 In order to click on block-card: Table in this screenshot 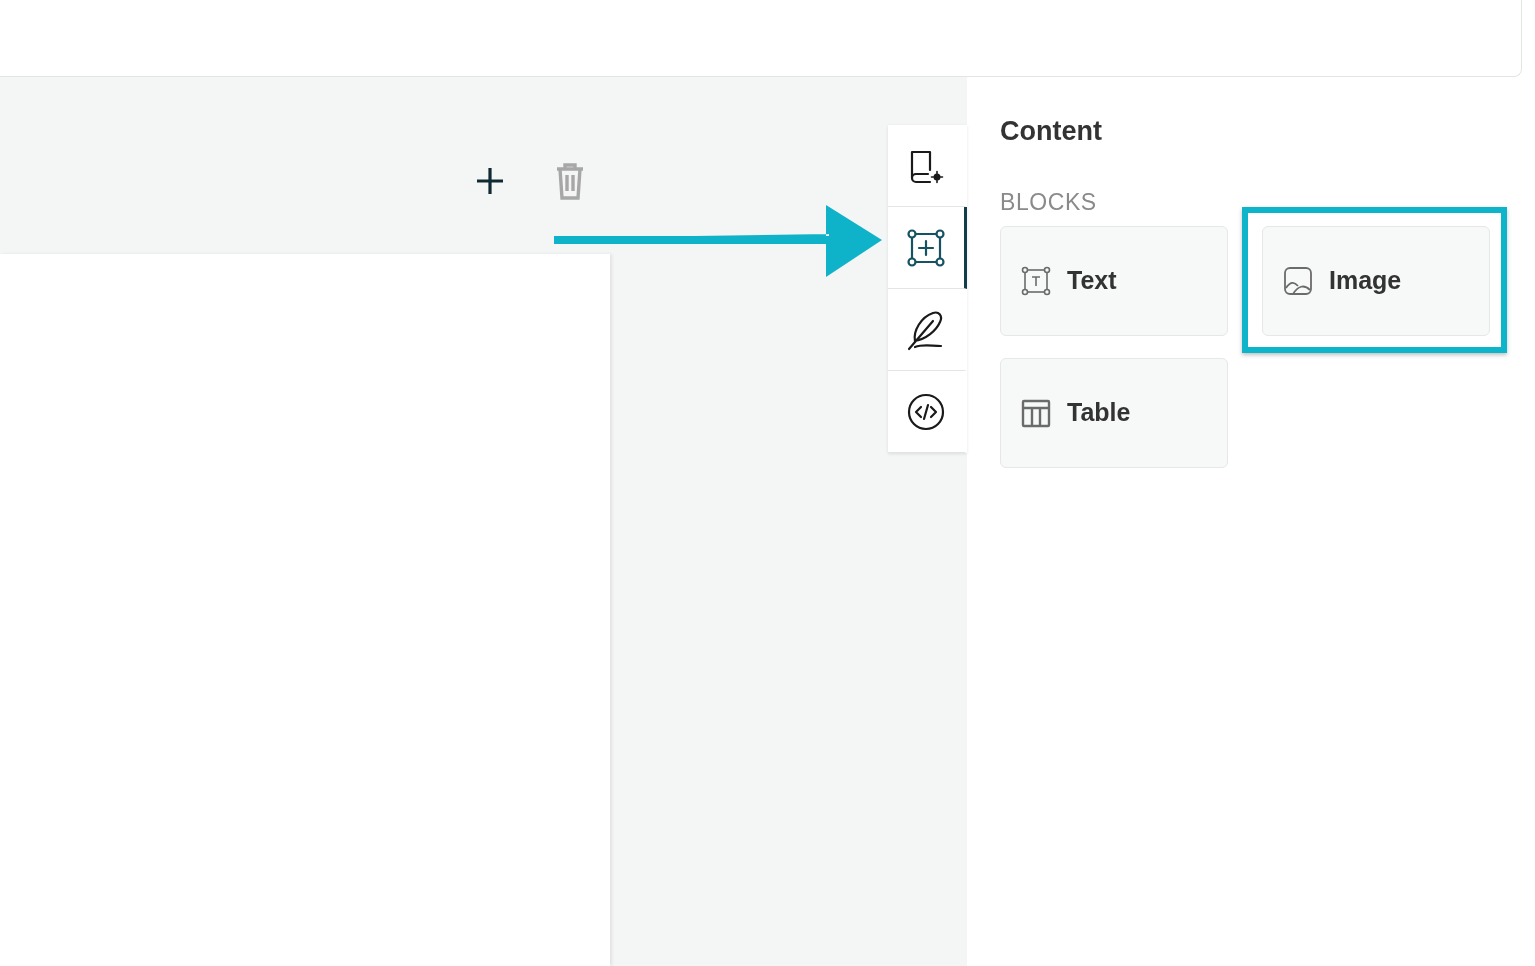, I will do `click(1114, 413)`.